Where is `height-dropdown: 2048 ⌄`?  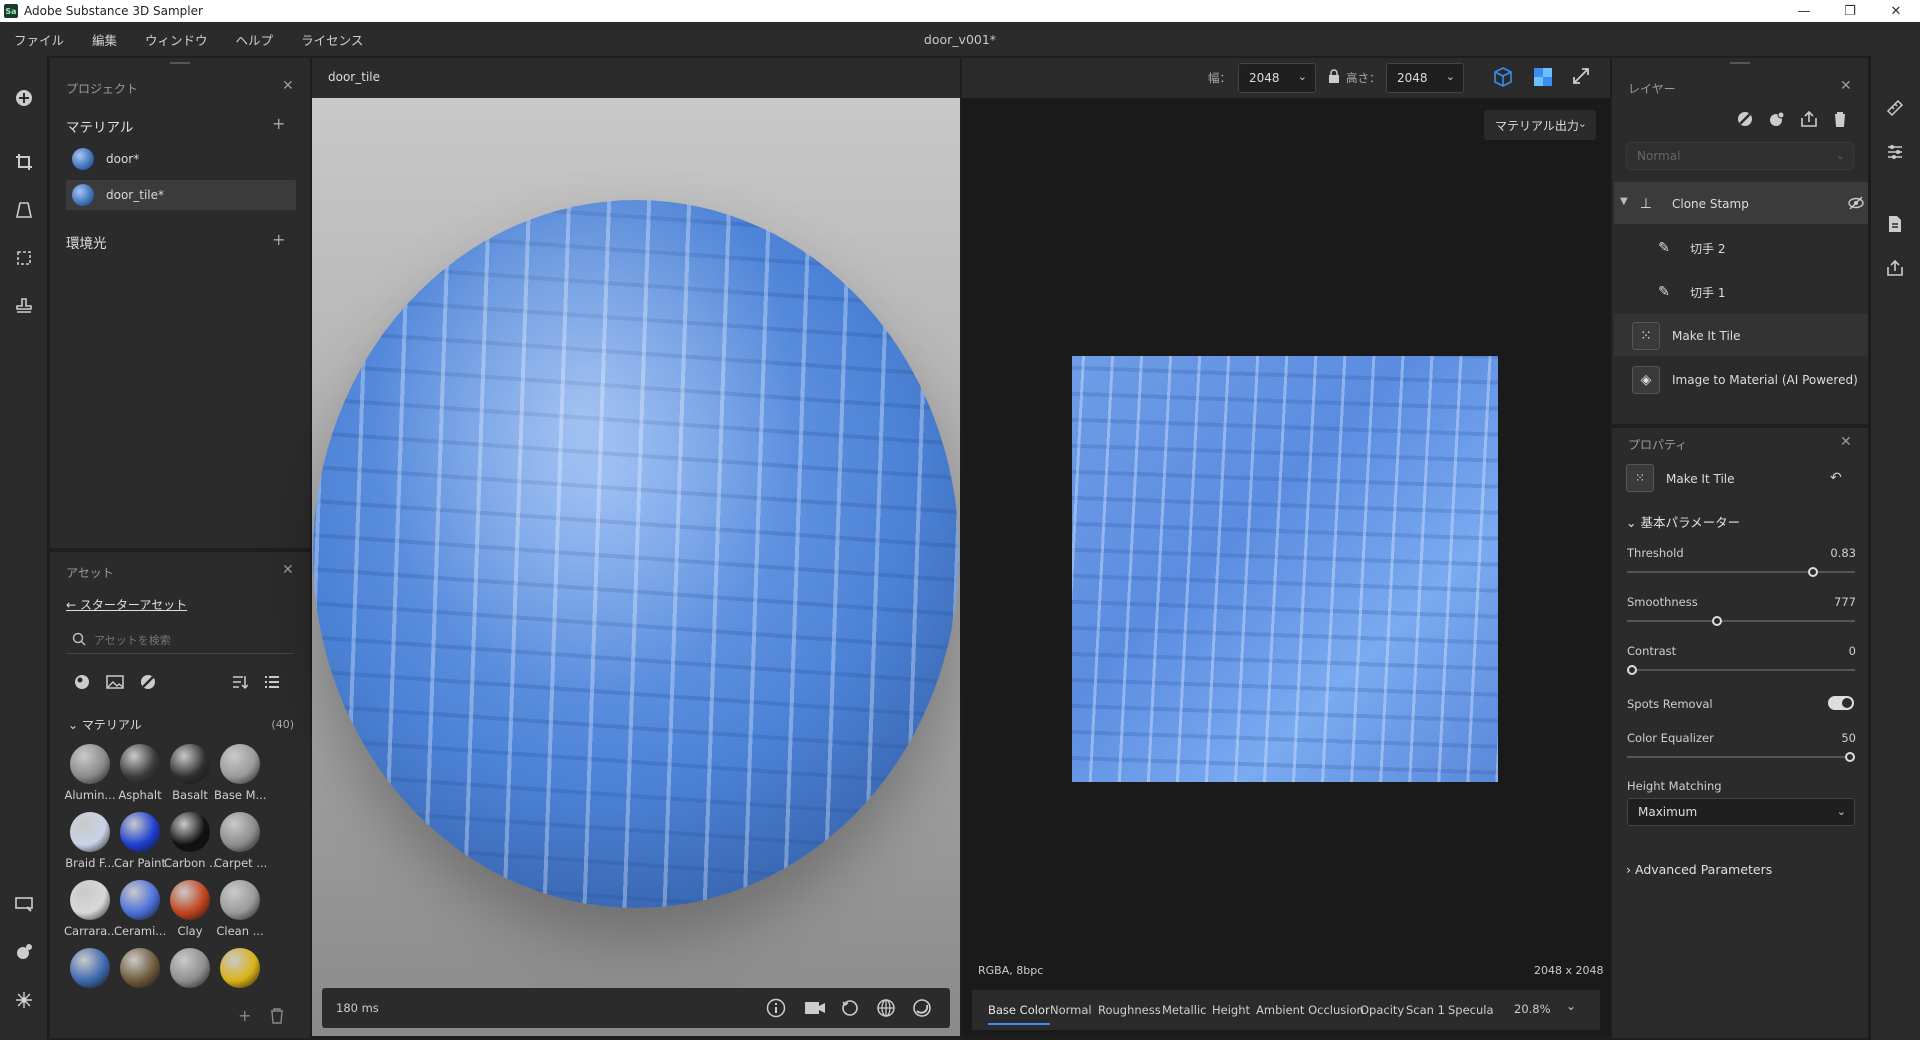 height-dropdown: 2048 ⌄ is located at coordinates (1425, 78).